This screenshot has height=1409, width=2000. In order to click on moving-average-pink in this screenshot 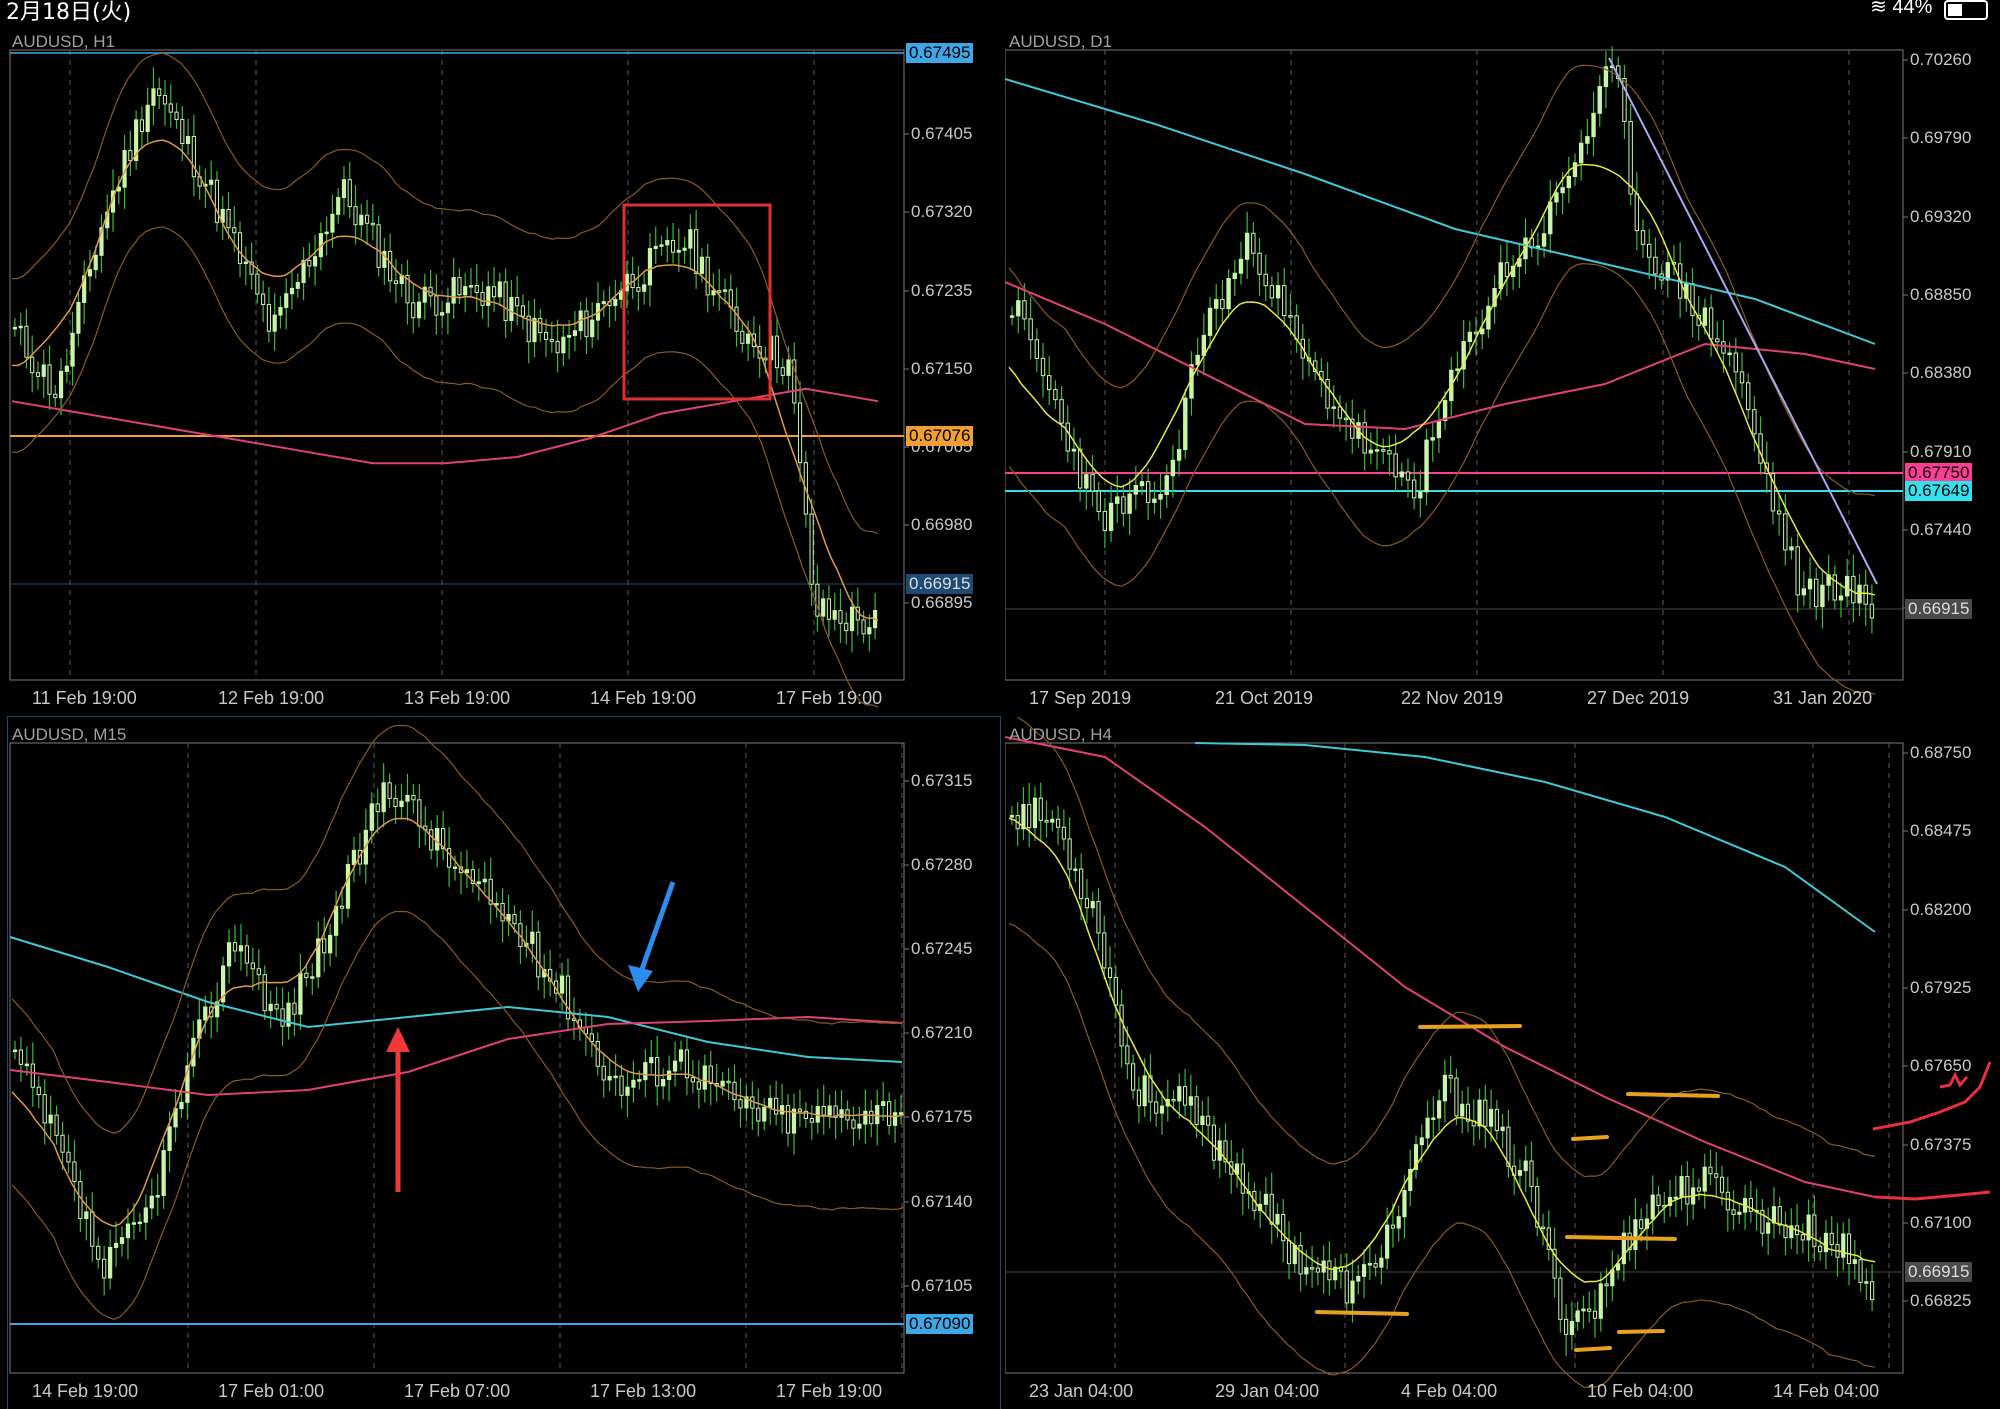, I will do `click(1440, 967)`.